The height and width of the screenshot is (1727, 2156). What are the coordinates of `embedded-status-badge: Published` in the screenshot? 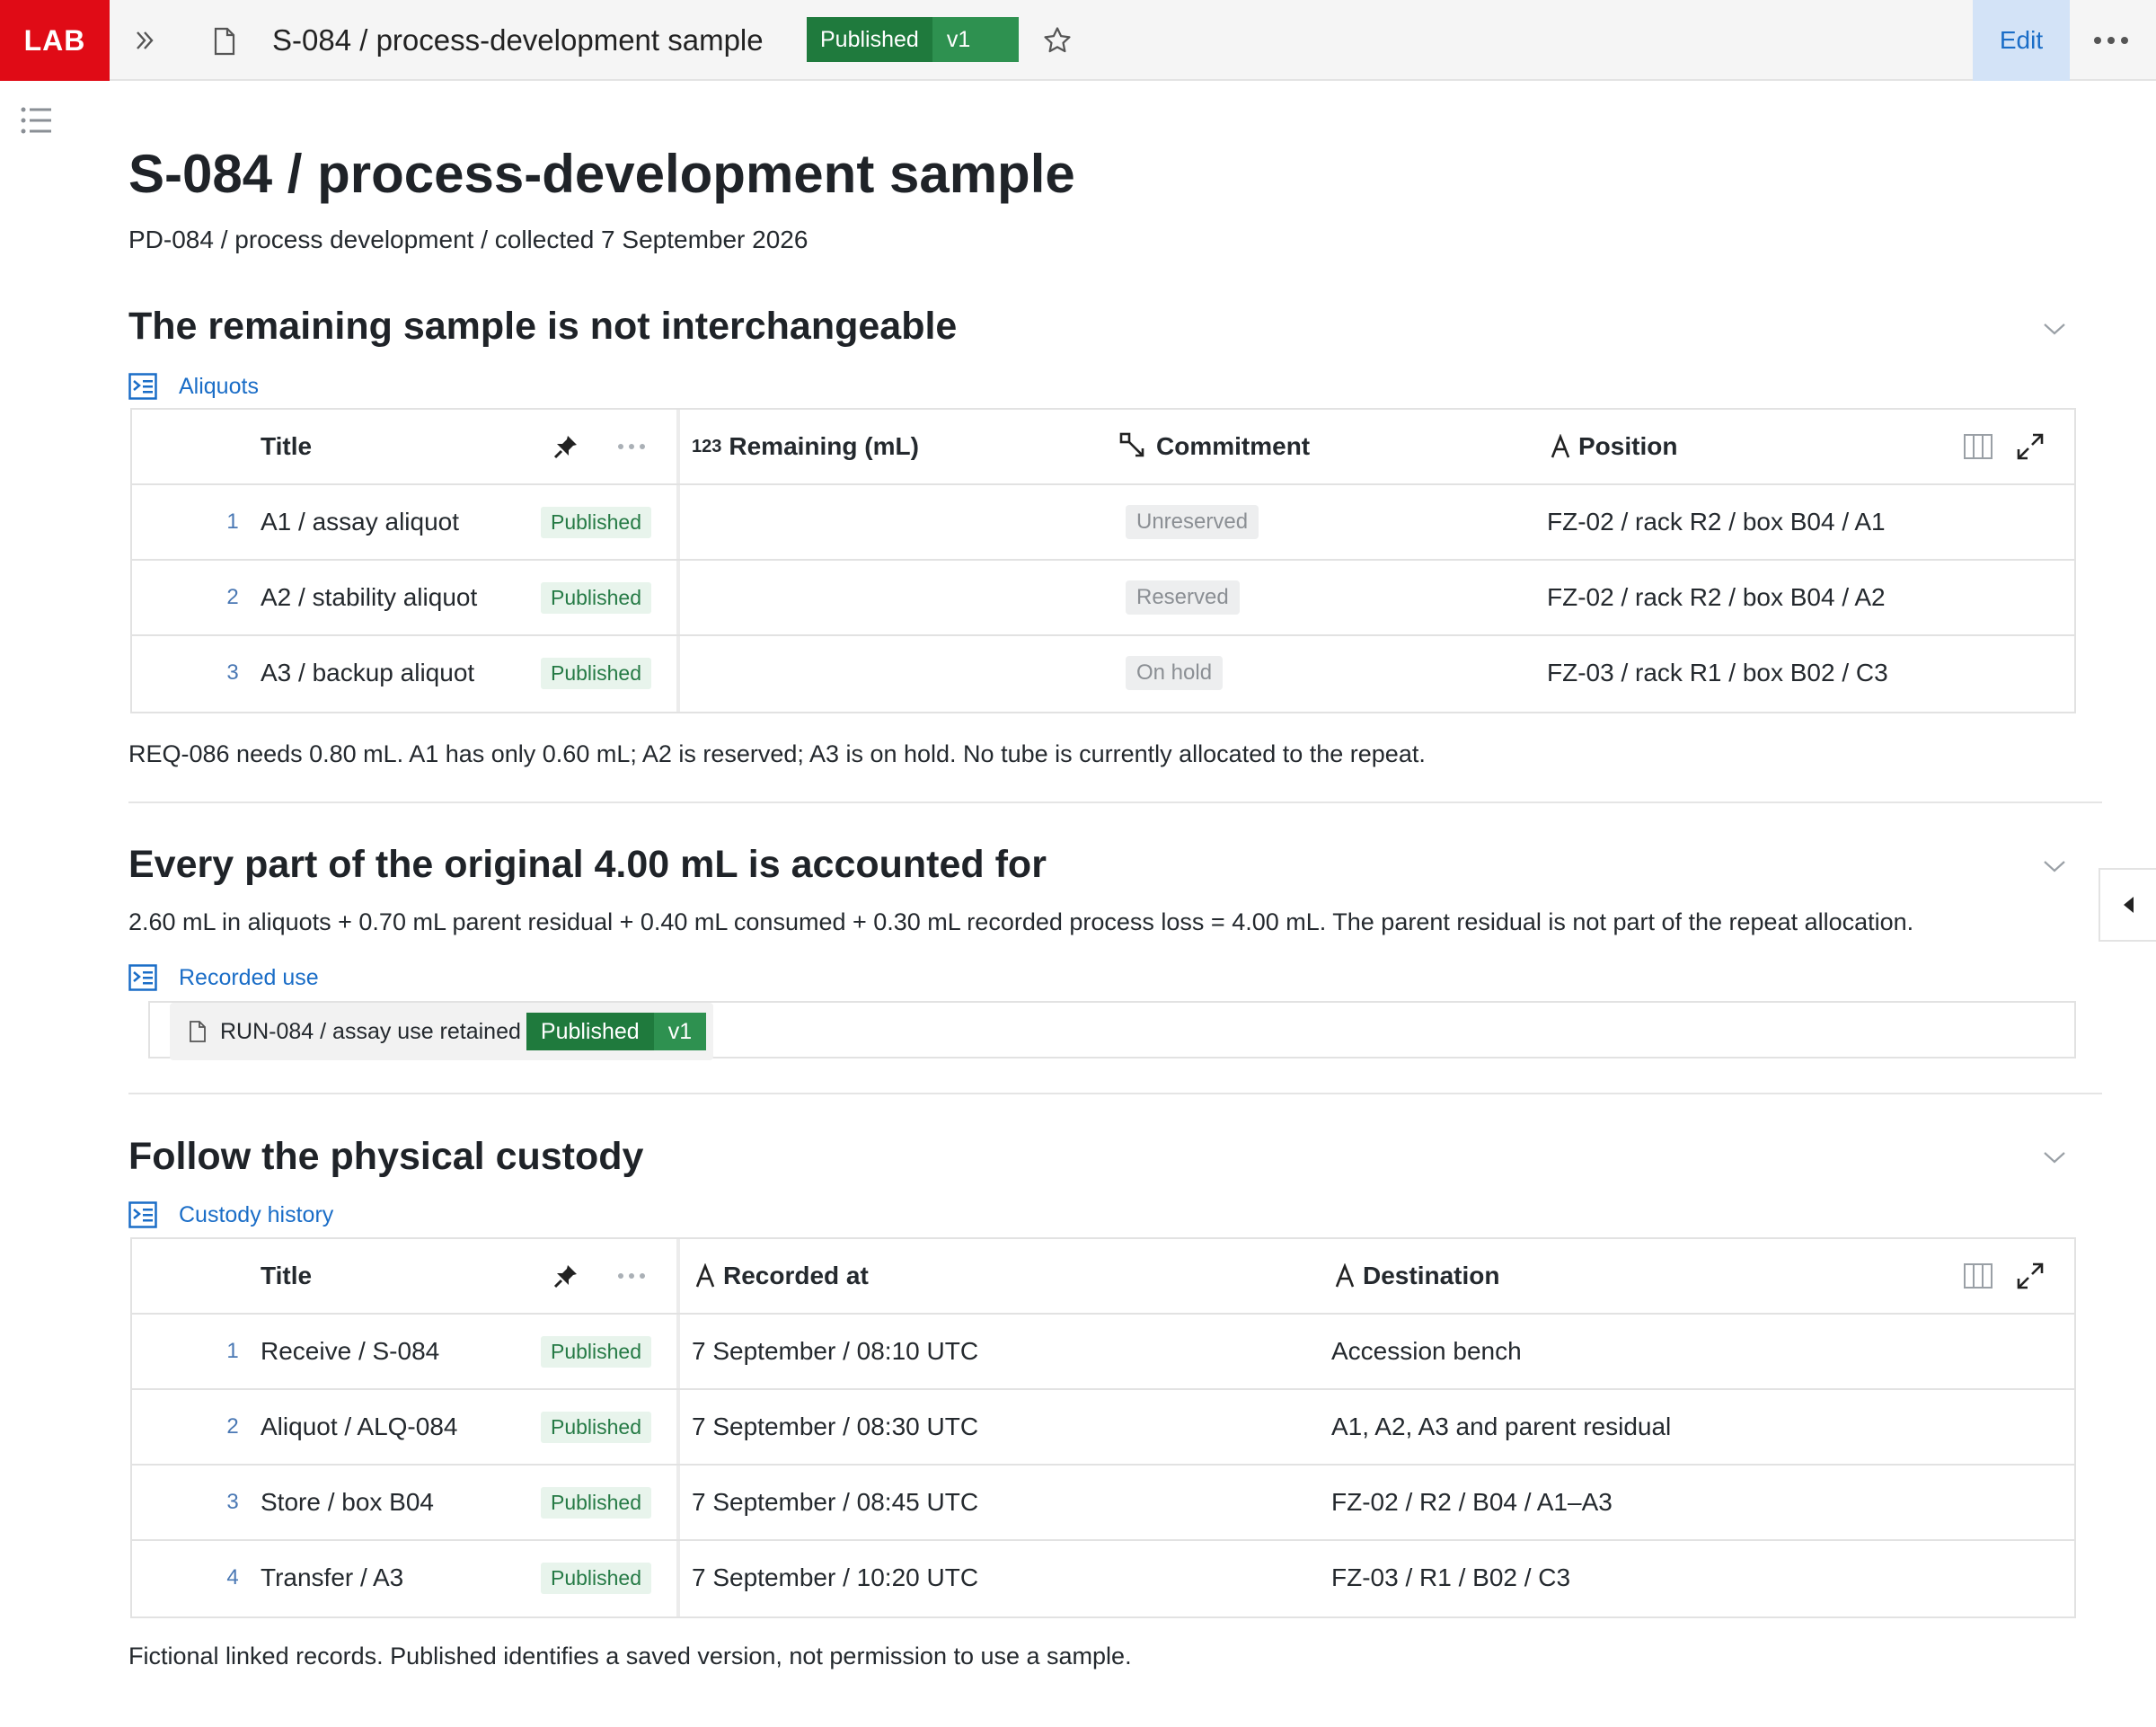 It's located at (590, 1032).